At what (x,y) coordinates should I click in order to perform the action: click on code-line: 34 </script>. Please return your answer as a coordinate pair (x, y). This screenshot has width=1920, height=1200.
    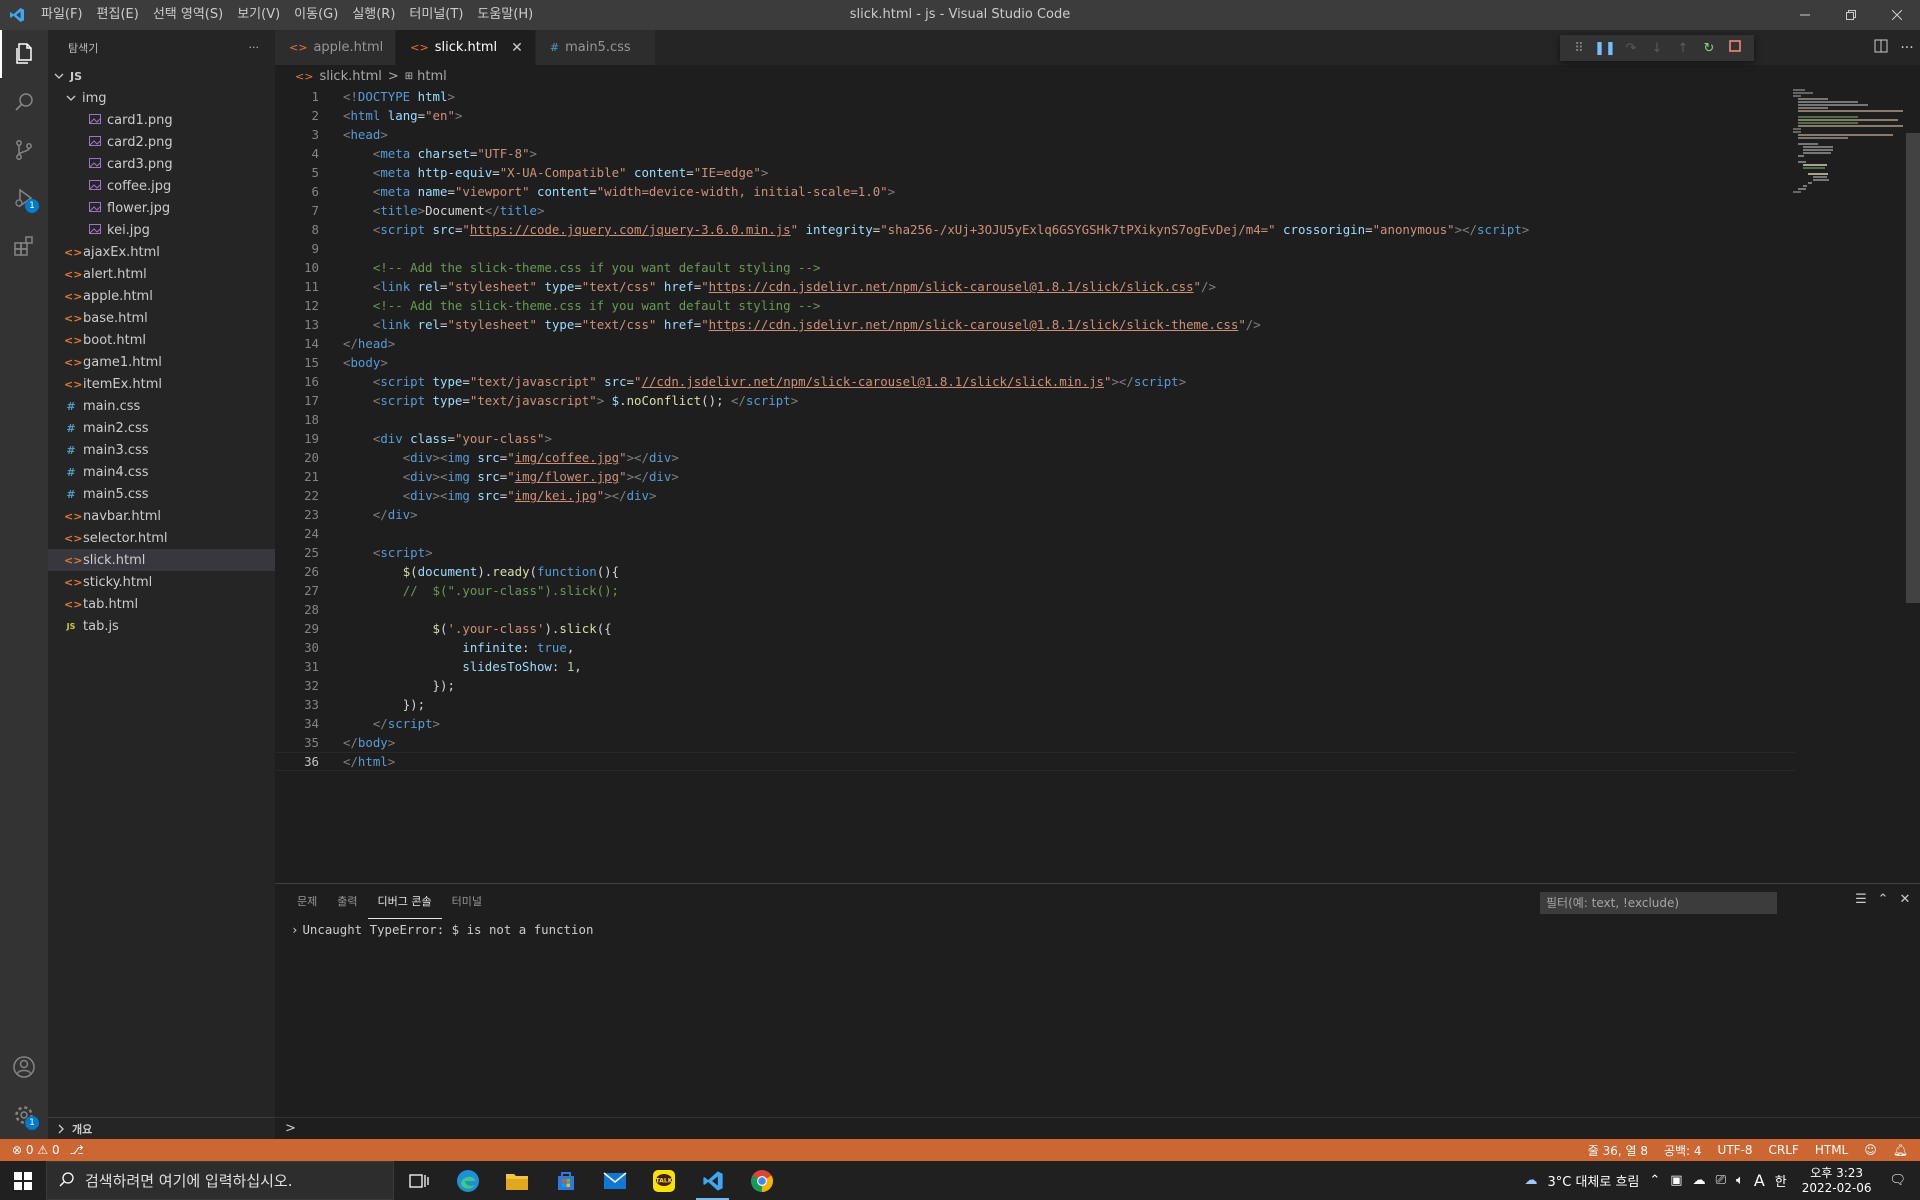
    Looking at the image, I should click on (1035, 723).